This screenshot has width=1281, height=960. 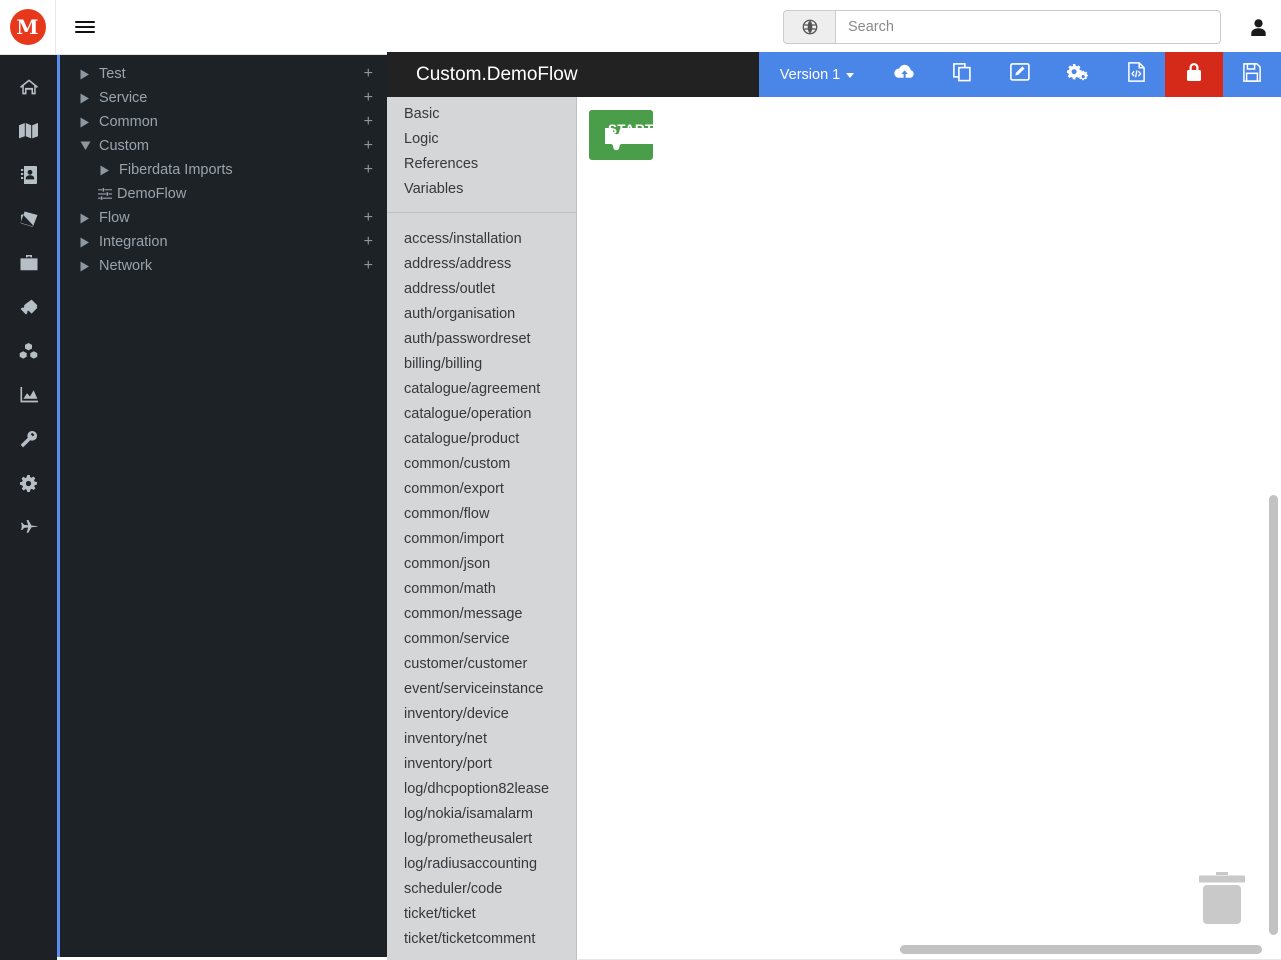 What do you see at coordinates (481, 613) in the screenshot?
I see `palette-module: common/message` at bounding box center [481, 613].